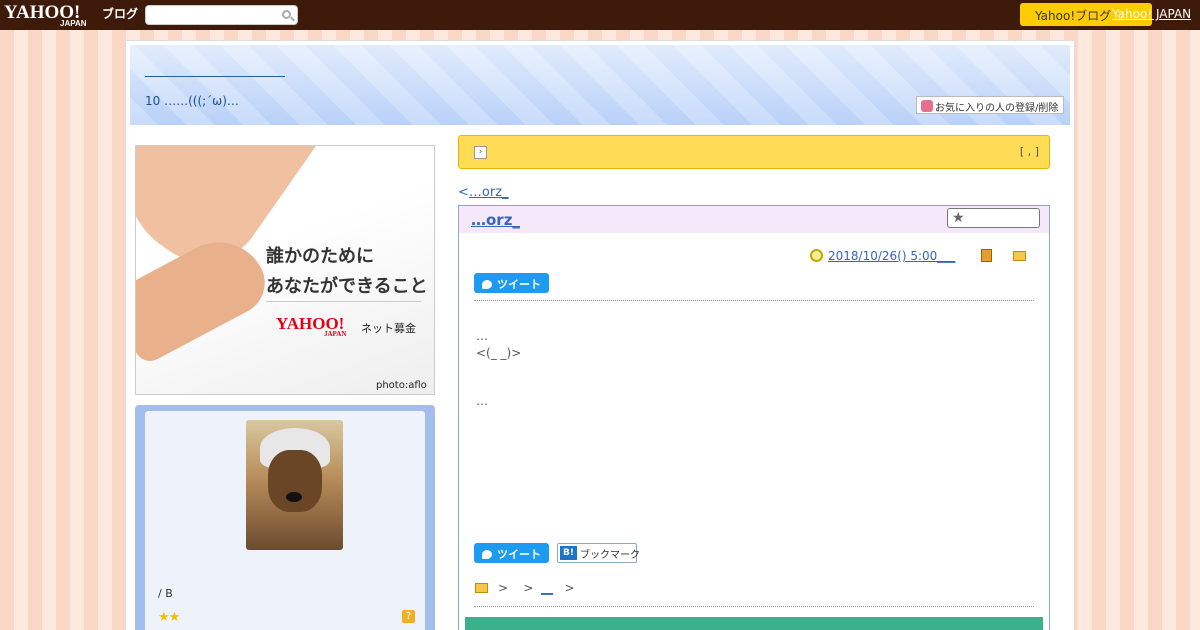  What do you see at coordinates (499, 353) in the screenshot?
I see `body-line: <(_ _)>` at bounding box center [499, 353].